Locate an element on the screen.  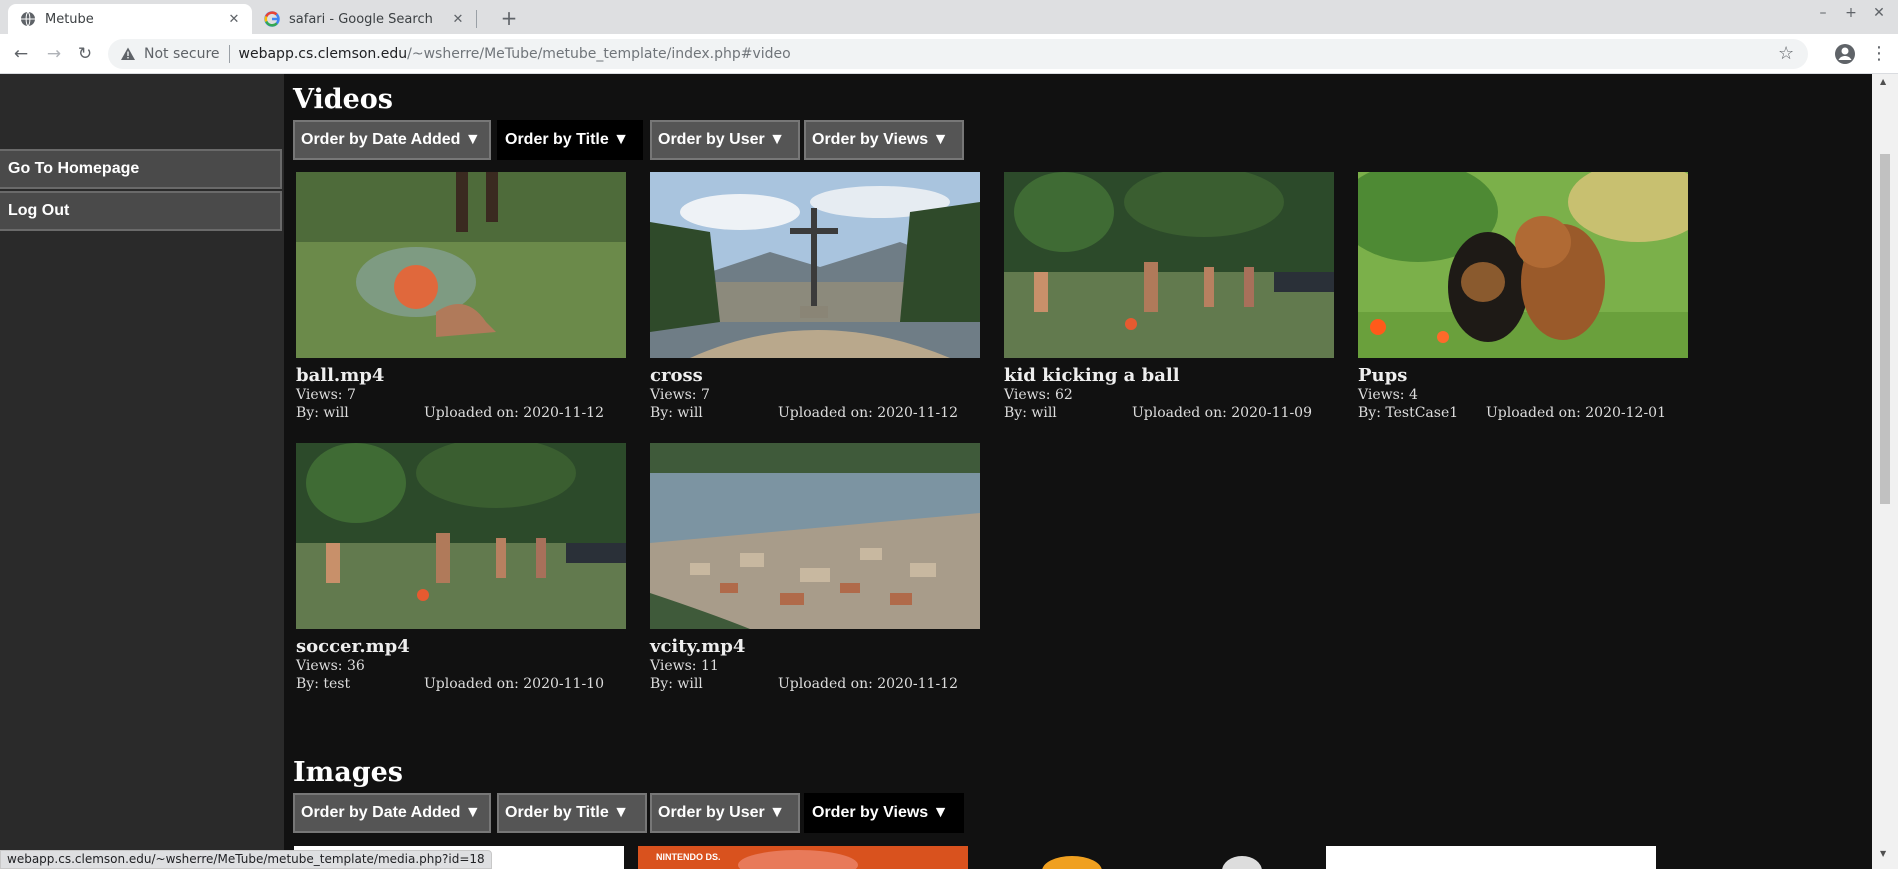
nintendo-ds-label: NINTENDO DS. is located at coordinates (688, 857).